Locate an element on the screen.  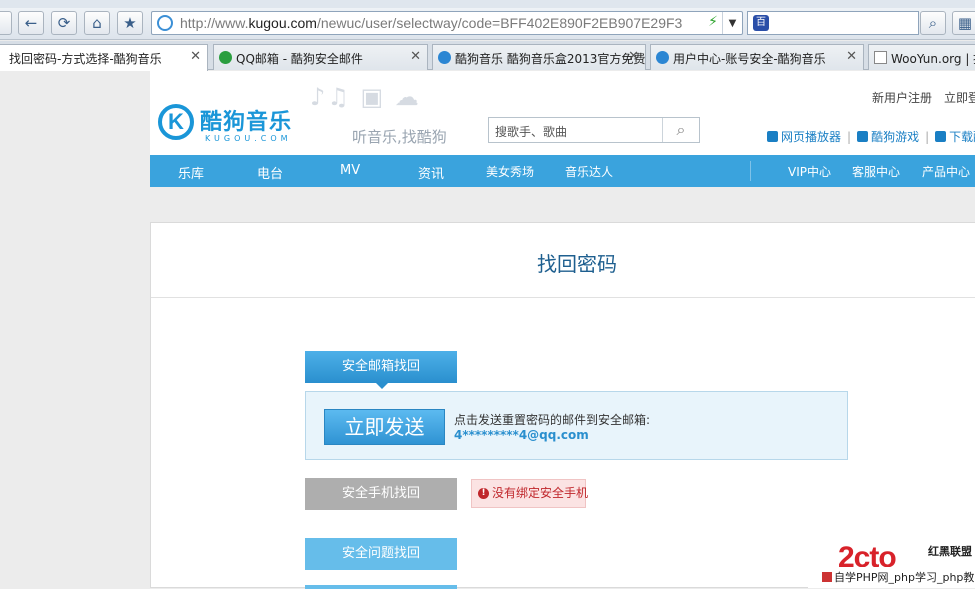
browser-search-input: 百 is located at coordinates (833, 23).